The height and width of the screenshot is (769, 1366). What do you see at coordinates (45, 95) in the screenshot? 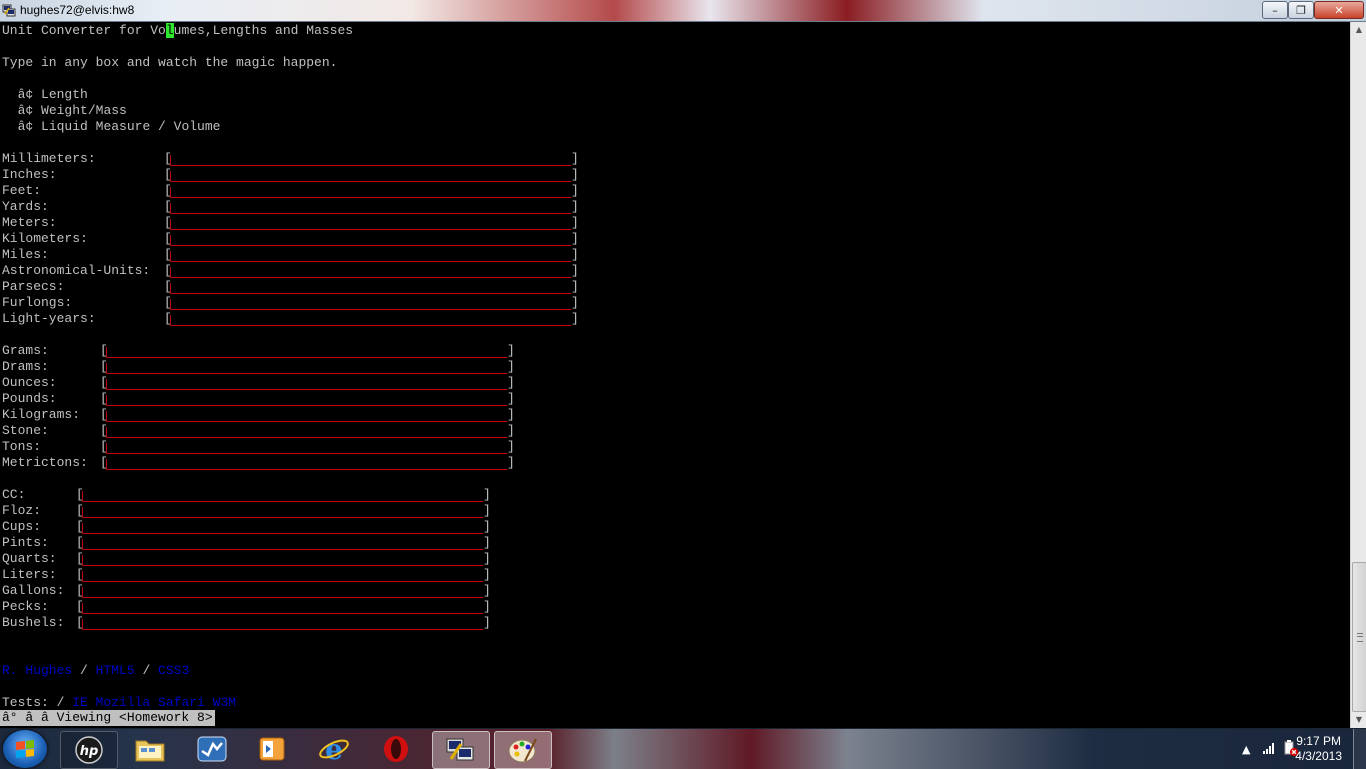
I see `bullet-length: â¢ Length` at bounding box center [45, 95].